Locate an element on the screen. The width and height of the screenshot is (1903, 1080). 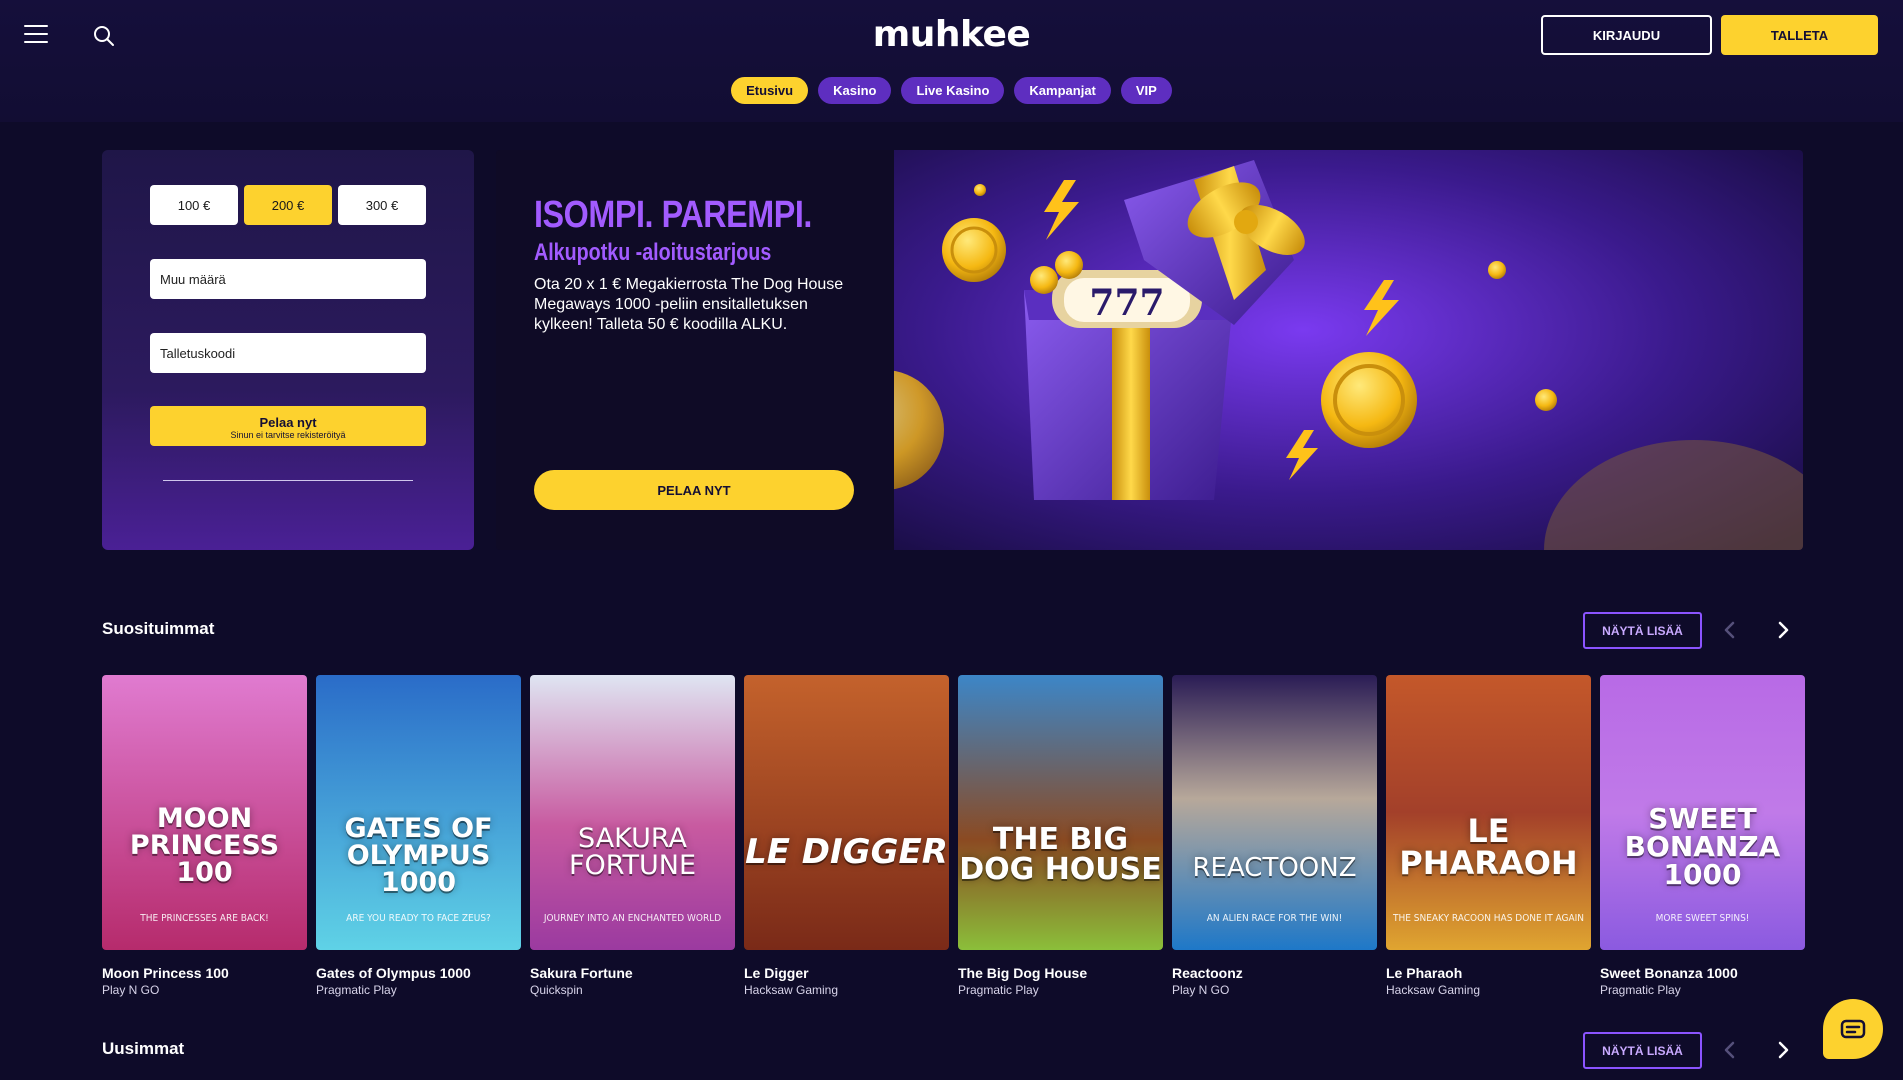
play-now-sublabel: Sinun ei tarvitse rekisteröityä is located at coordinates (288, 435).